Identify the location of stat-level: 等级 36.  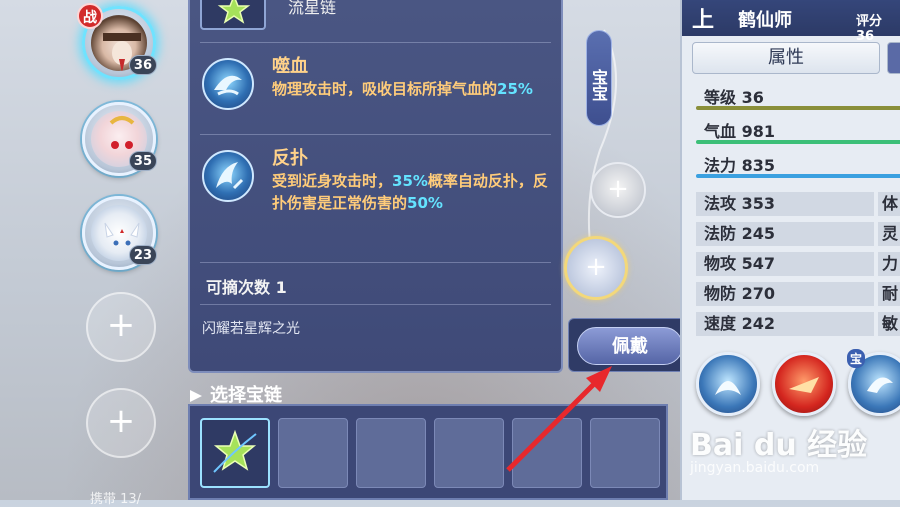
(798, 96).